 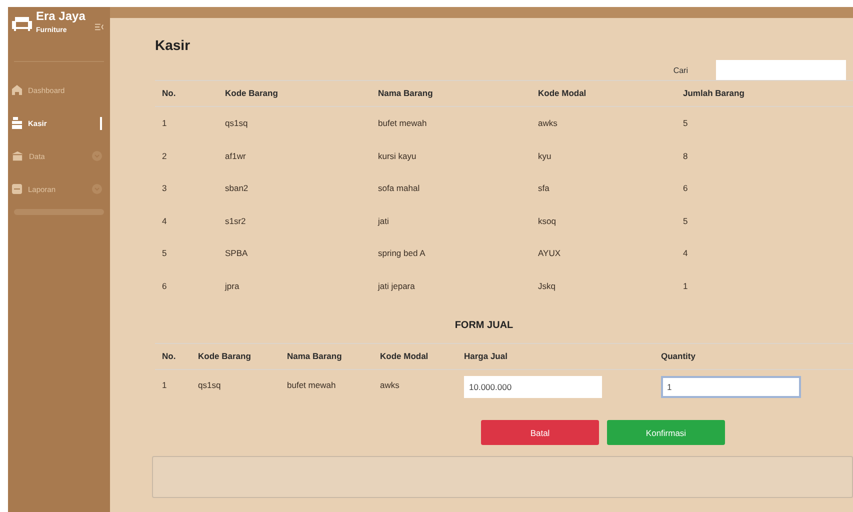 What do you see at coordinates (764, 123) in the screenshot?
I see `table-cell: 5` at bounding box center [764, 123].